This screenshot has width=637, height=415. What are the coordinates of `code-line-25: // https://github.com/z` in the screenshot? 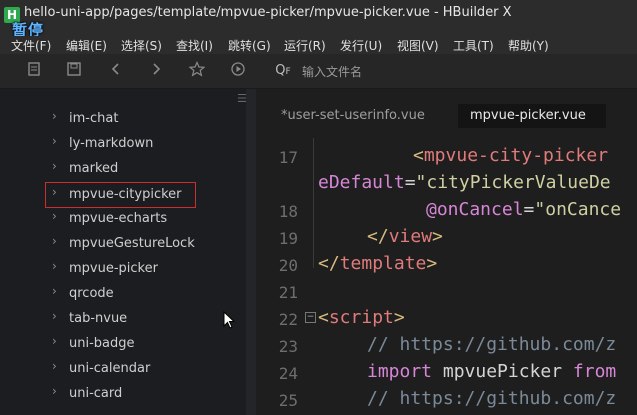 It's located at (491, 398).